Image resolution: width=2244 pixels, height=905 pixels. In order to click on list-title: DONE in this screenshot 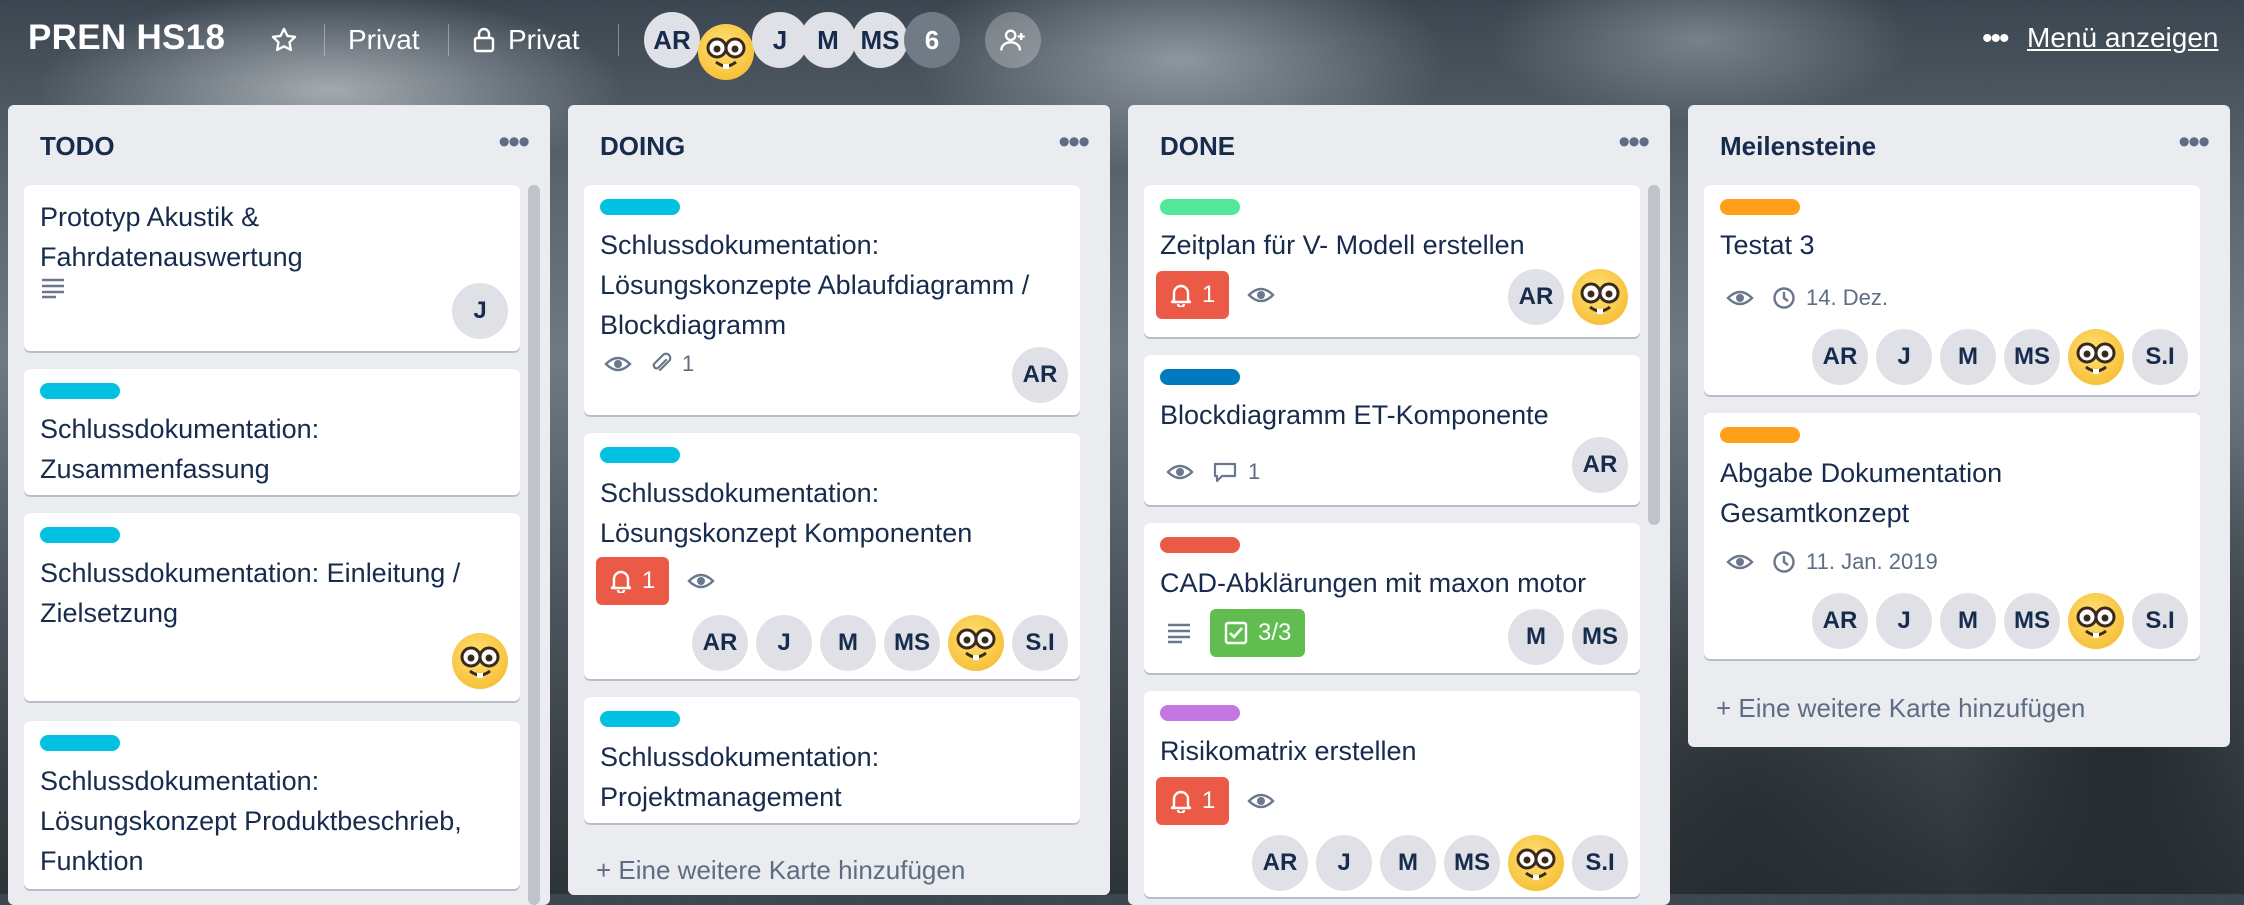, I will do `click(1197, 146)`.